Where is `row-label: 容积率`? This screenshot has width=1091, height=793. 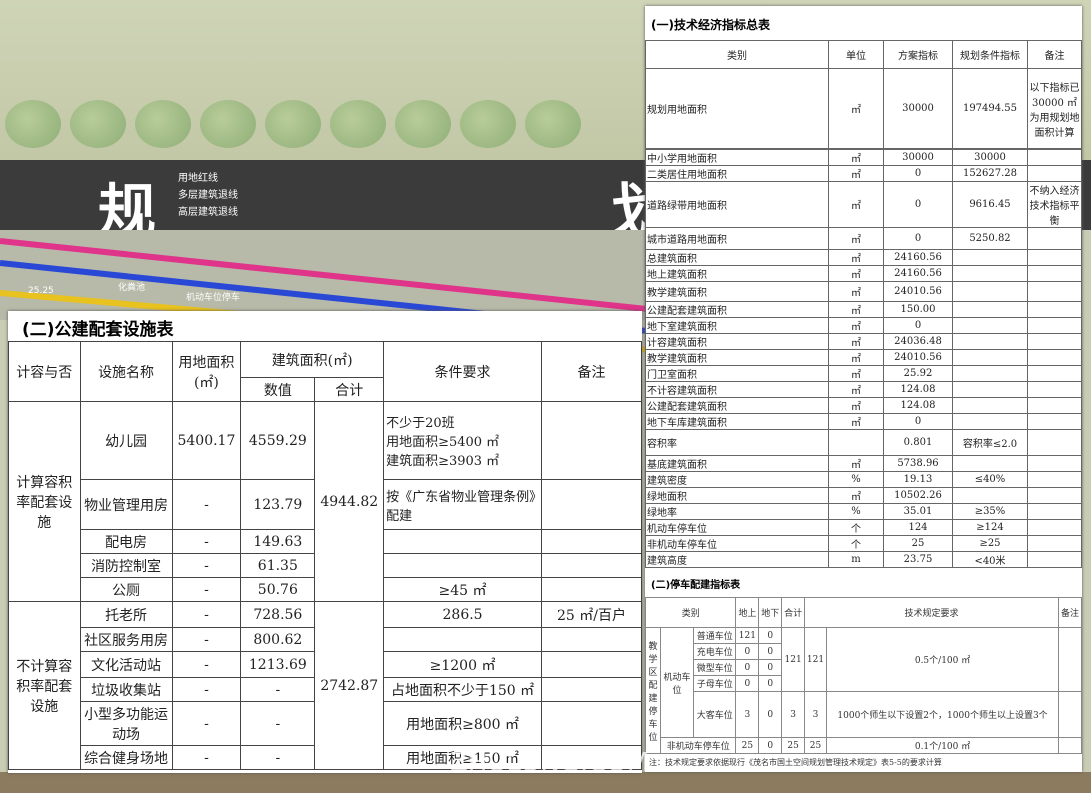 row-label: 容积率 is located at coordinates (737, 442).